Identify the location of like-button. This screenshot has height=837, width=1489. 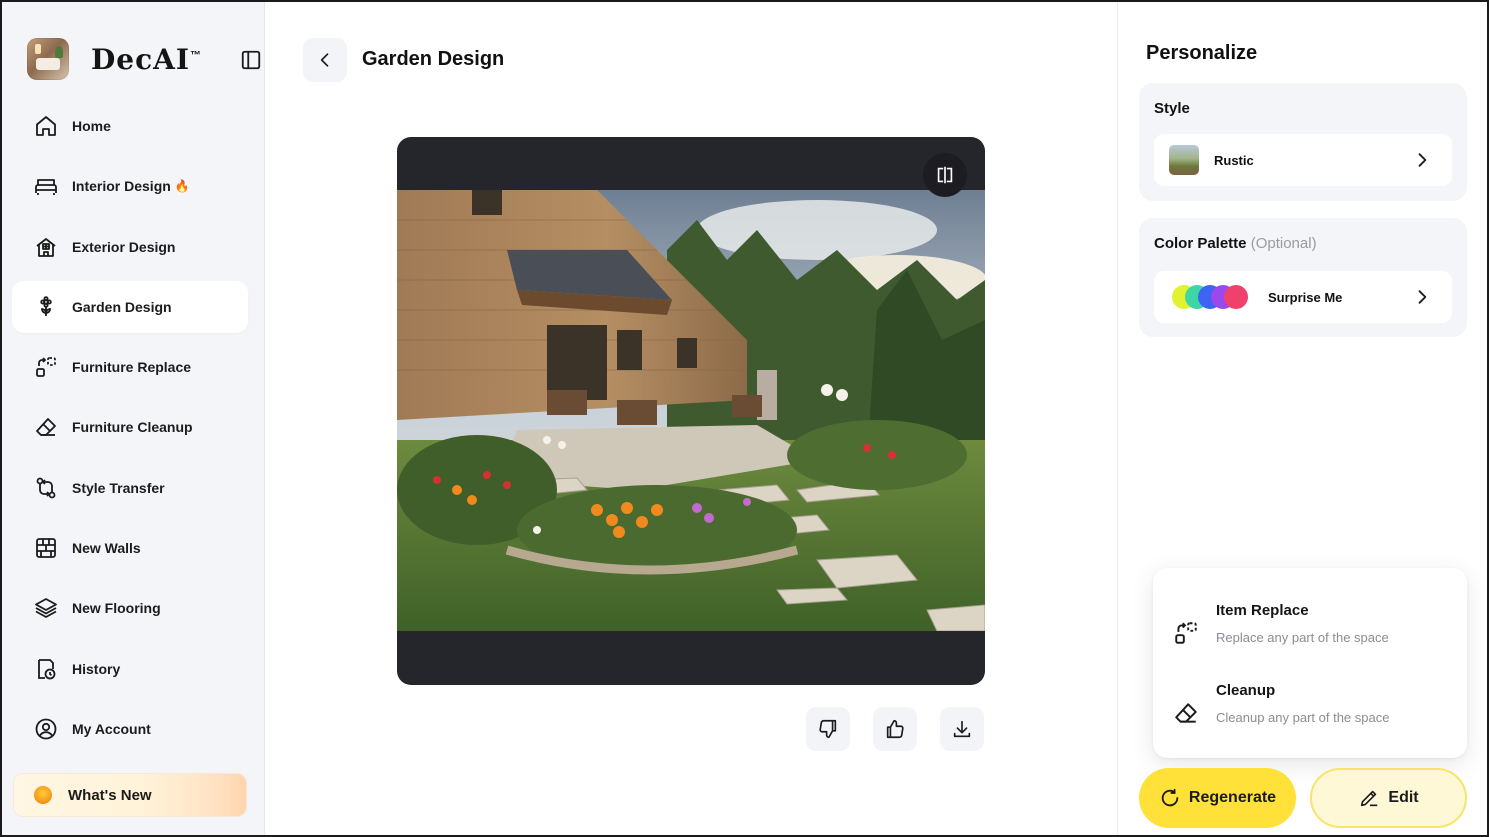
(895, 729).